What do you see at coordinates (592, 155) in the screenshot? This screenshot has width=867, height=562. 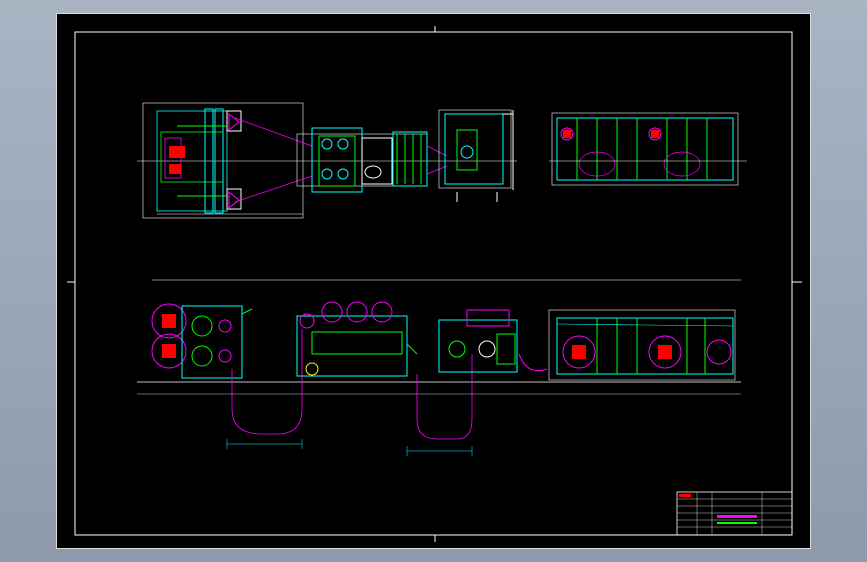 I see `top-view-right-unit` at bounding box center [592, 155].